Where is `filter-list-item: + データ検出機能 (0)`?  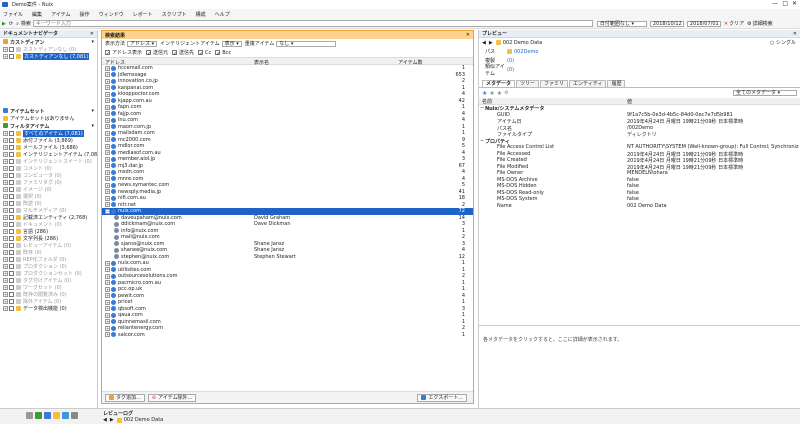
filter-list-item: + データ検出機能 (0) is located at coordinates (48, 308).